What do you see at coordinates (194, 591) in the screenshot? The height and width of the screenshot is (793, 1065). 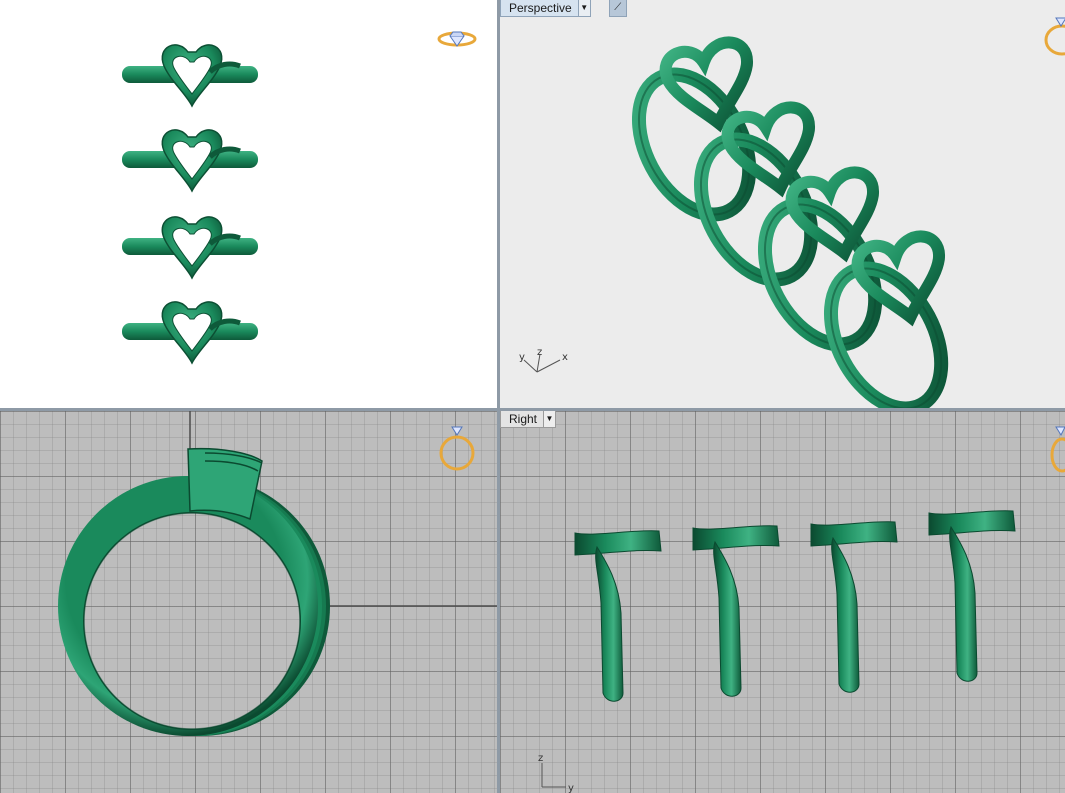 I see `ring-front-stack` at bounding box center [194, 591].